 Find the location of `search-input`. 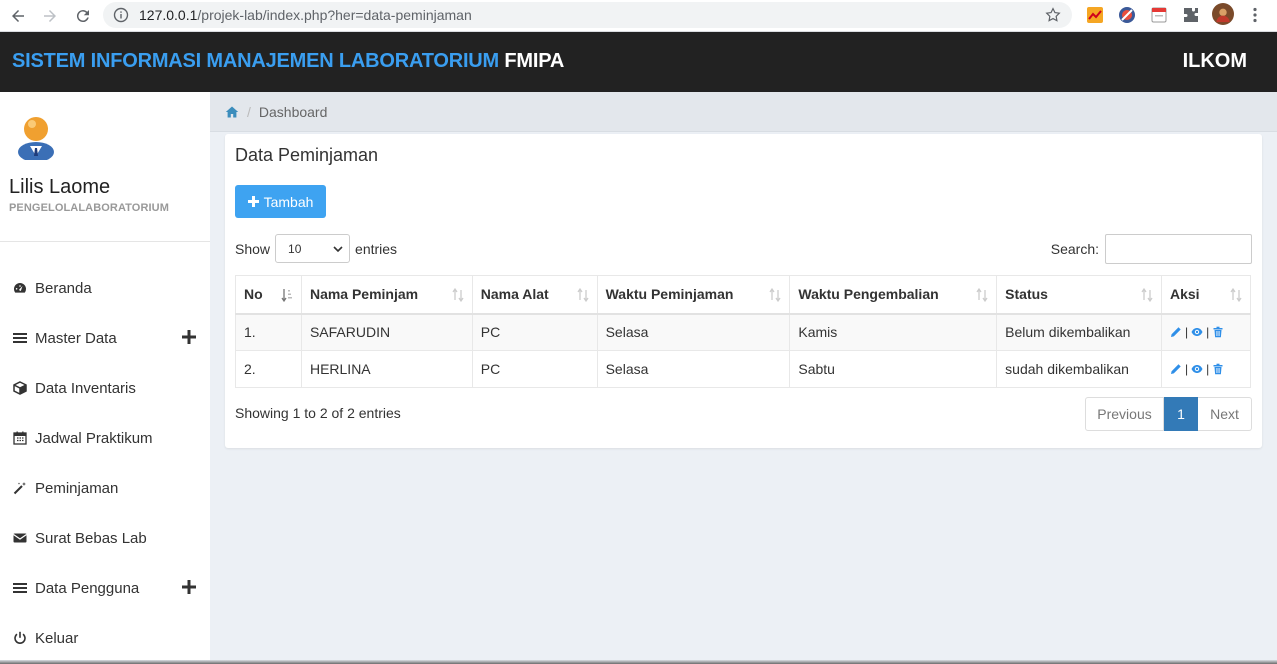

search-input is located at coordinates (1178, 249).